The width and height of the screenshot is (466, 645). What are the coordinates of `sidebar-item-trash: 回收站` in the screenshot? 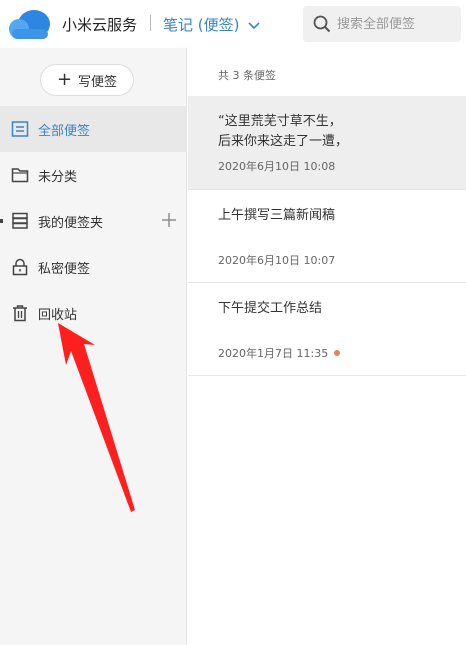 It's located at (93, 313).